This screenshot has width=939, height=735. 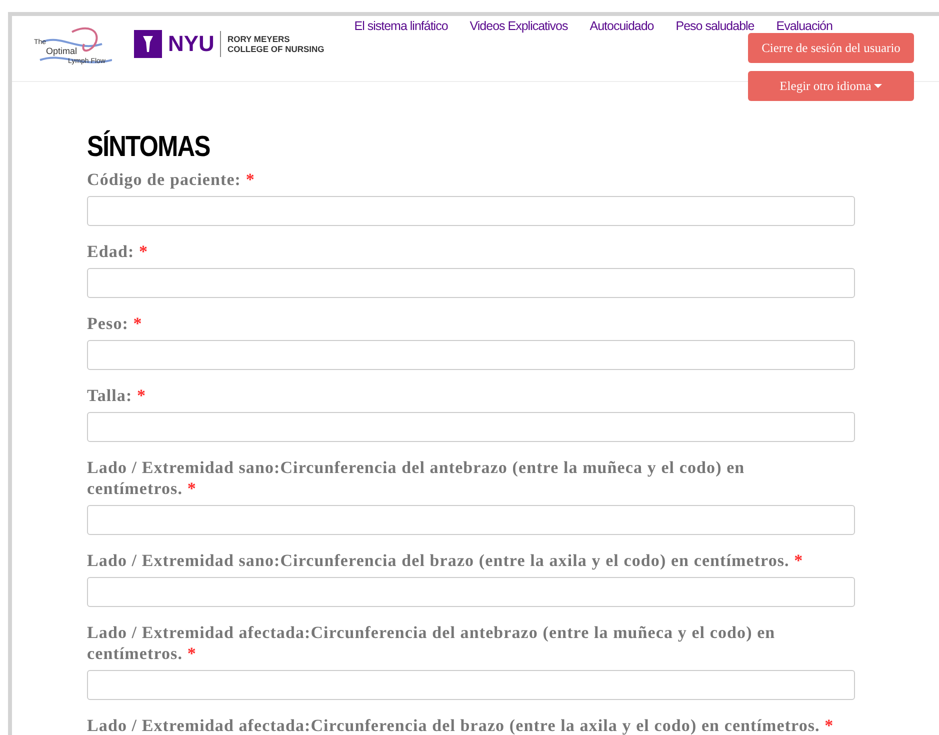 What do you see at coordinates (715, 26) in the screenshot?
I see `nav-link: Peso saludable` at bounding box center [715, 26].